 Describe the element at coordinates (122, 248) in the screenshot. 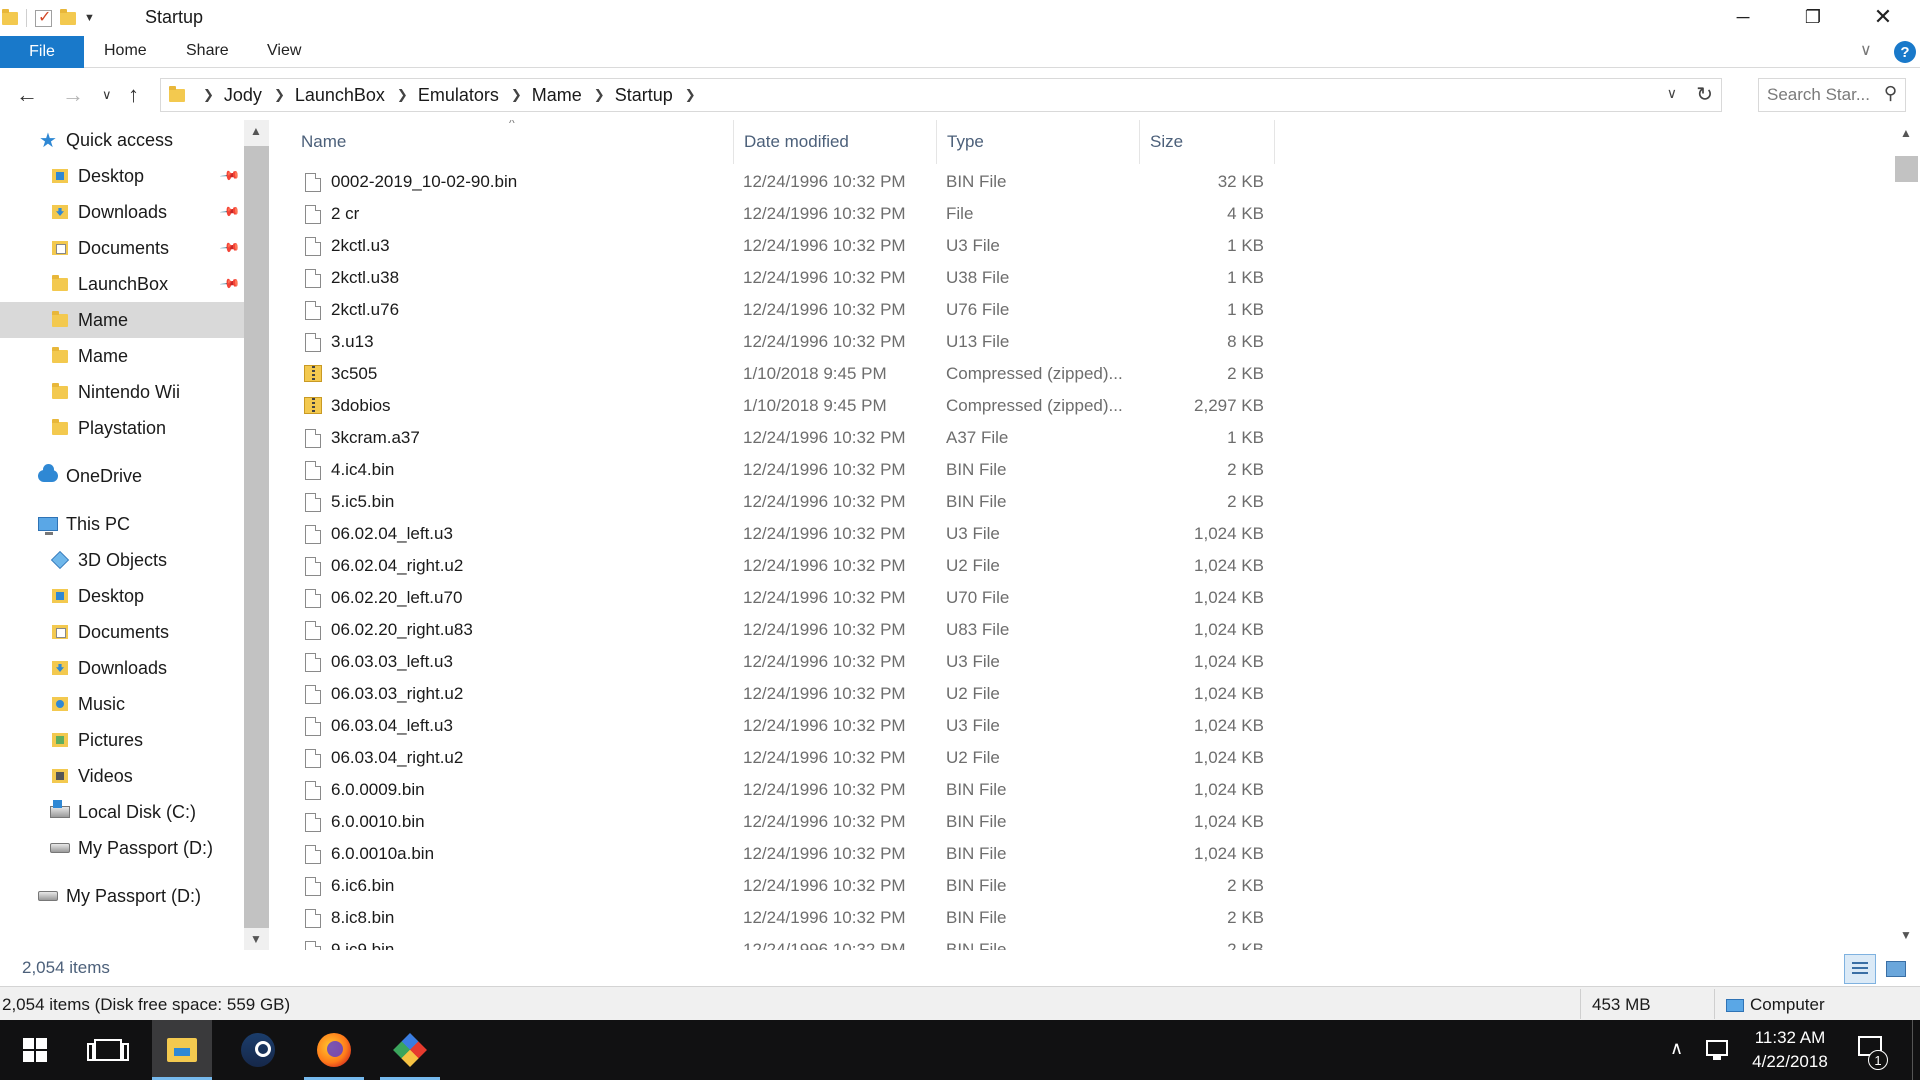

I see `sidebar-item-documents: Documents 📌` at that location.